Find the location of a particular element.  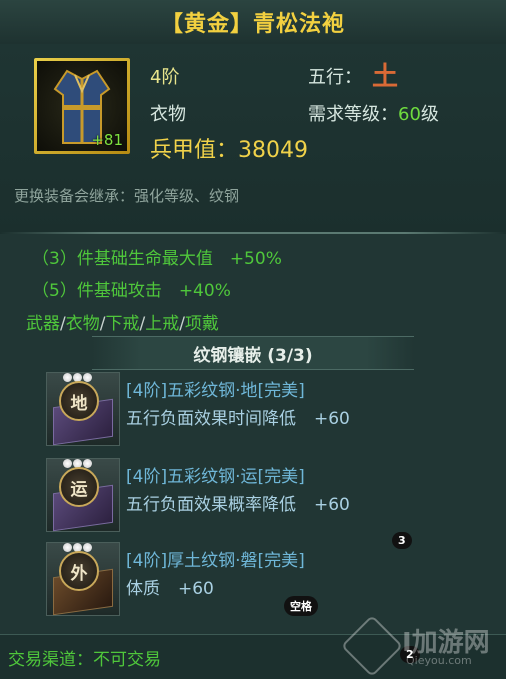

set-part: 项戴 is located at coordinates (201, 324).